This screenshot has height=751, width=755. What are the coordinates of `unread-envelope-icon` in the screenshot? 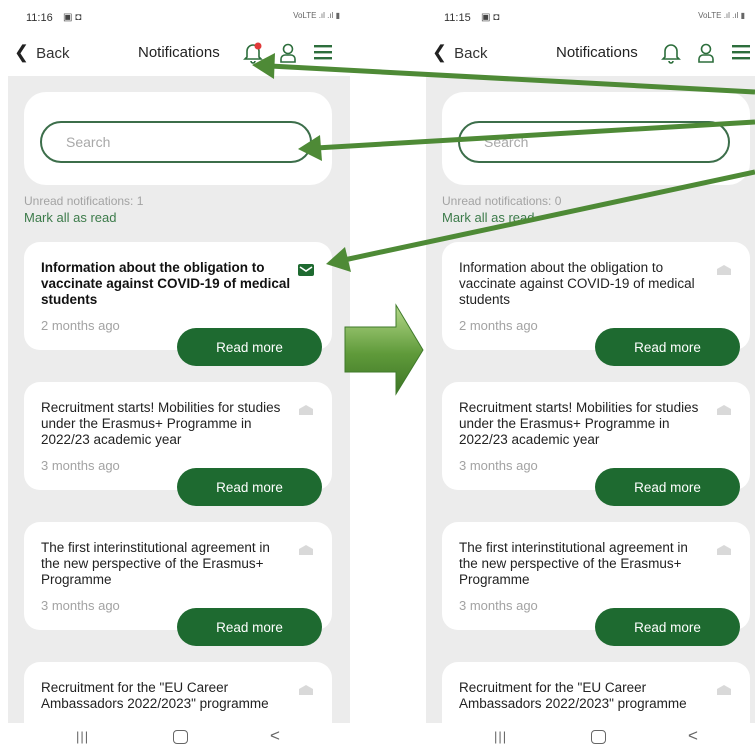 It's located at (306, 270).